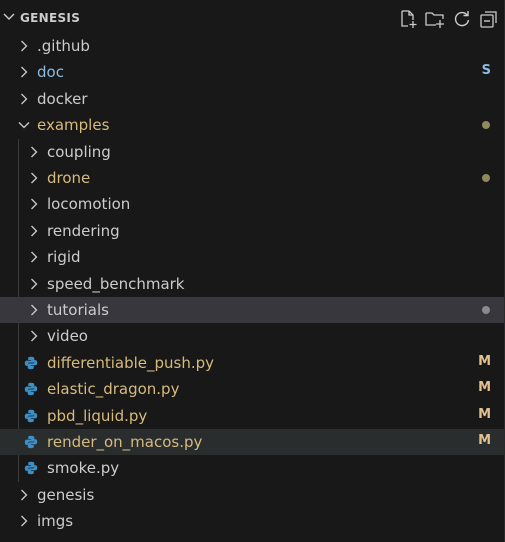 This screenshot has height=542, width=505. What do you see at coordinates (78, 310) in the screenshot?
I see `item-label: tutorials` at bounding box center [78, 310].